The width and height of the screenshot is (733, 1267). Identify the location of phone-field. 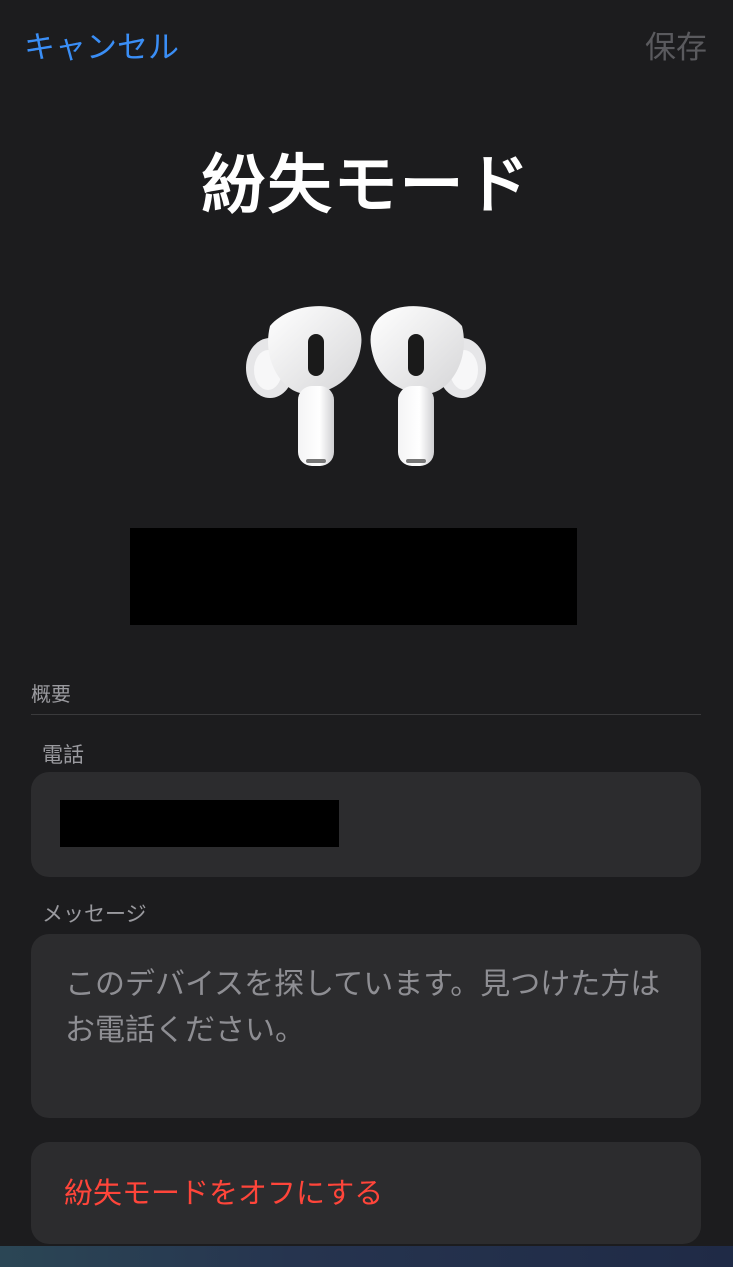
(366, 824).